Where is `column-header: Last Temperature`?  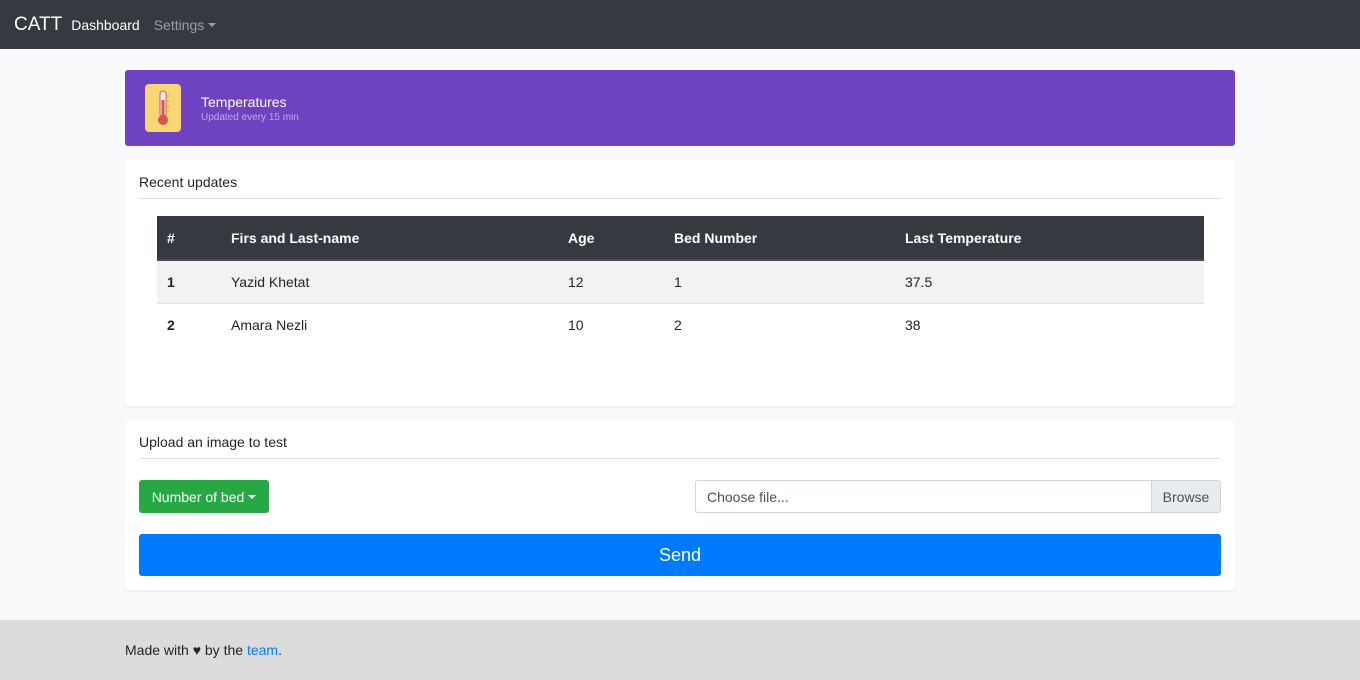 column-header: Last Temperature is located at coordinates (1049, 238).